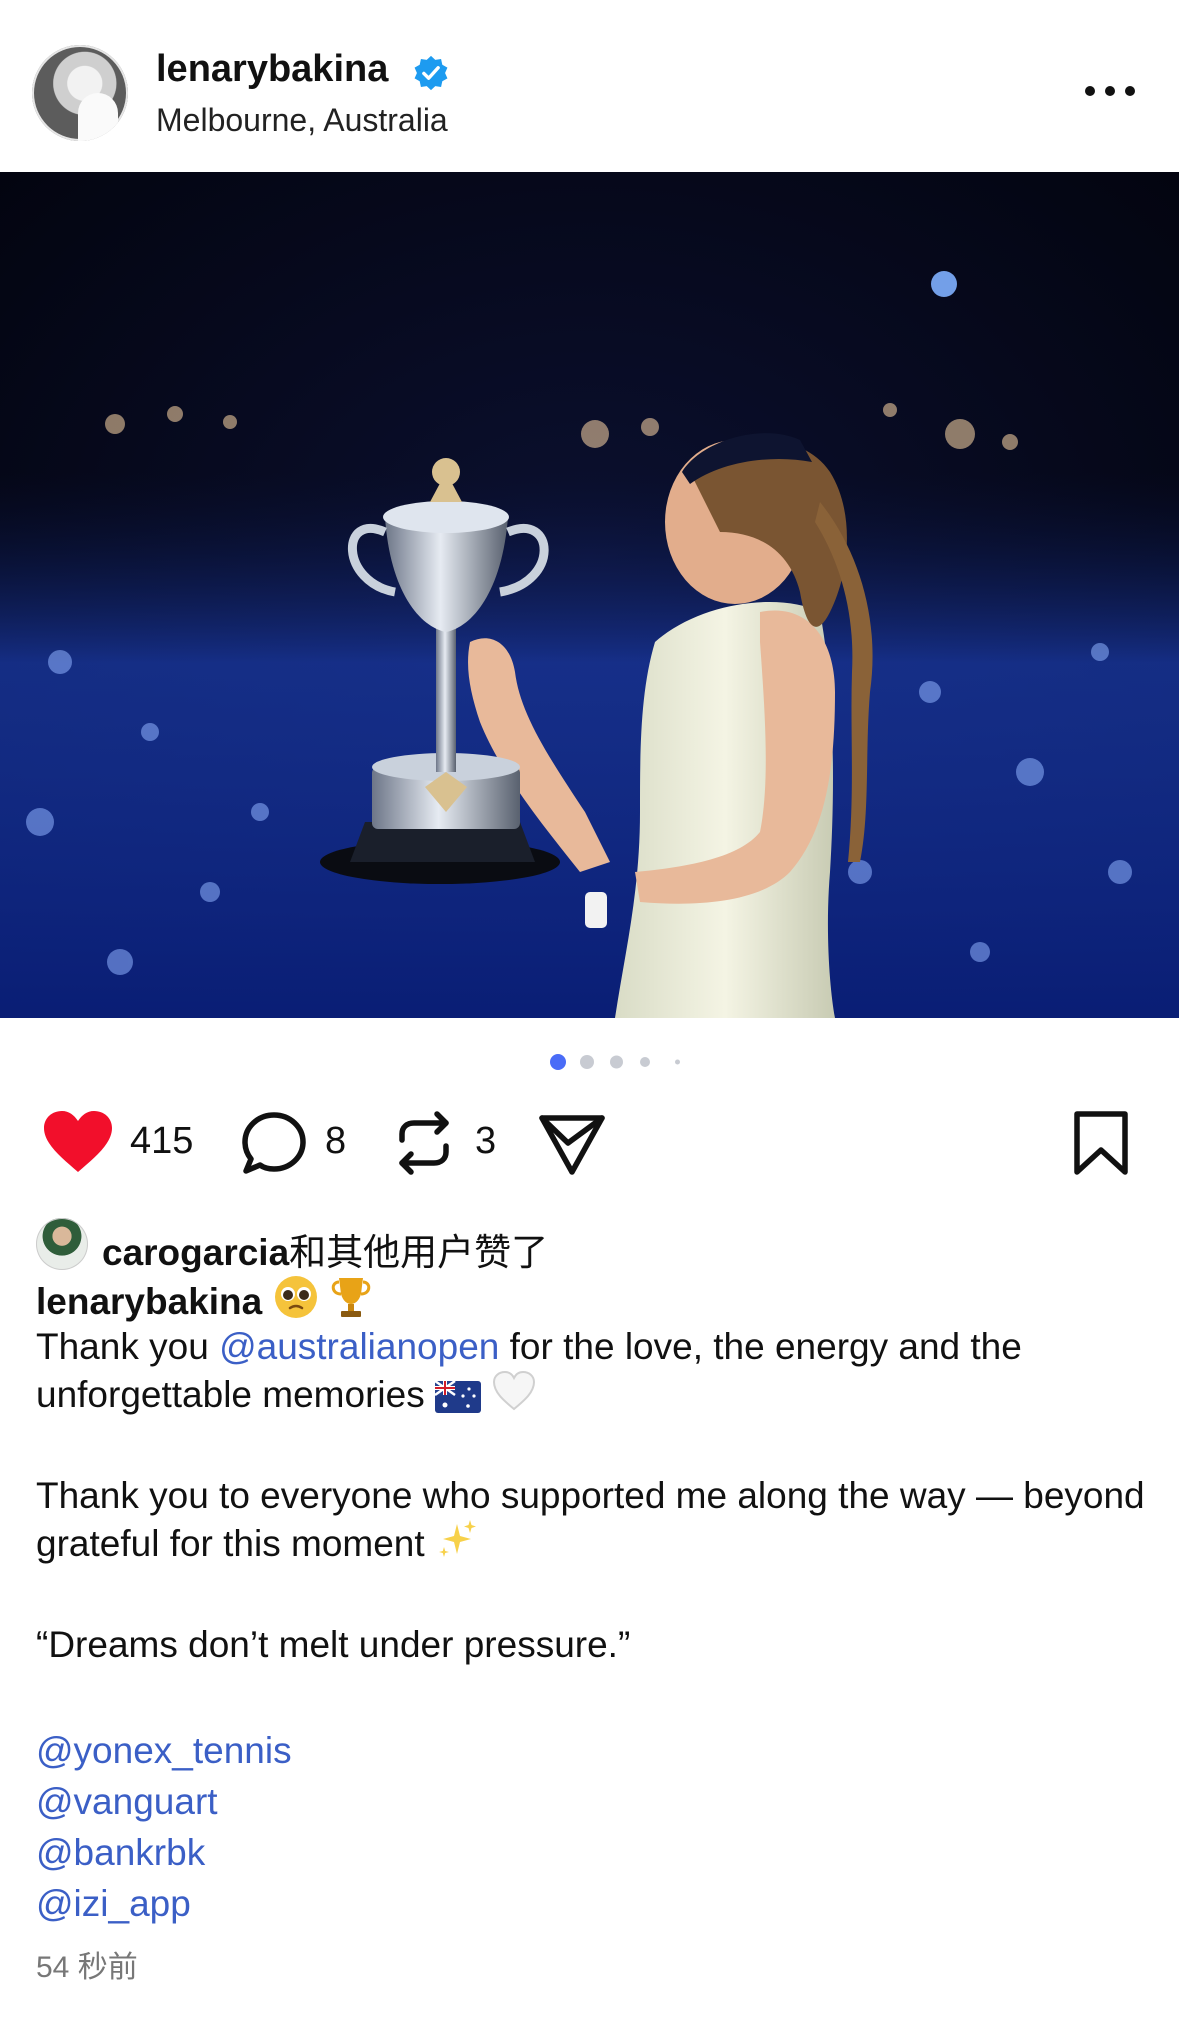 This screenshot has width=1179, height=2030. Describe the element at coordinates (431, 73) in the screenshot. I see `verified-badge-icon` at that location.